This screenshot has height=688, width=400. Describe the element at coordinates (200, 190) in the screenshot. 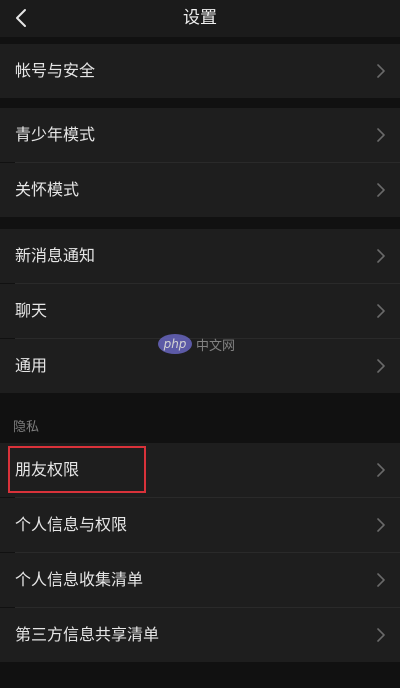

I see `settings-item-care-mode: 关怀模式` at that location.